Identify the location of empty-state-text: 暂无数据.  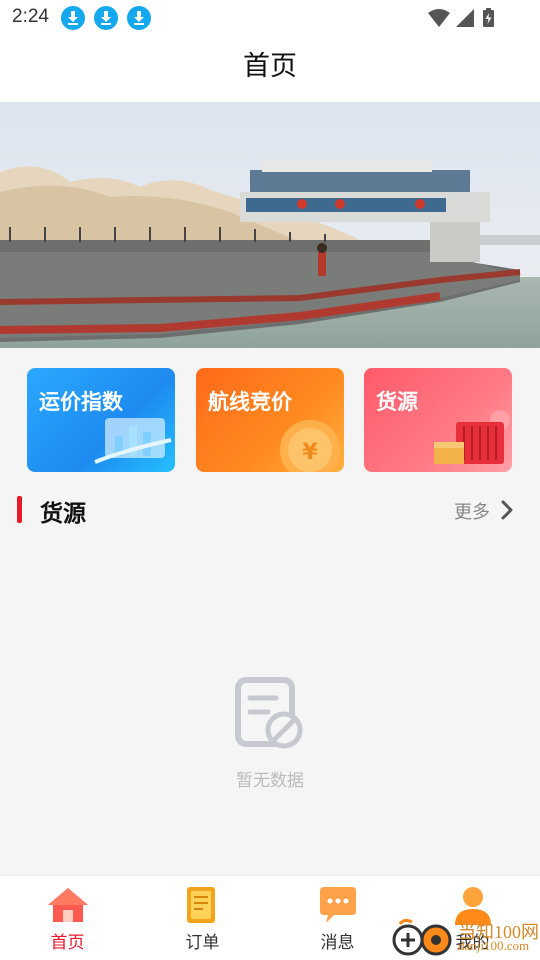
(270, 781).